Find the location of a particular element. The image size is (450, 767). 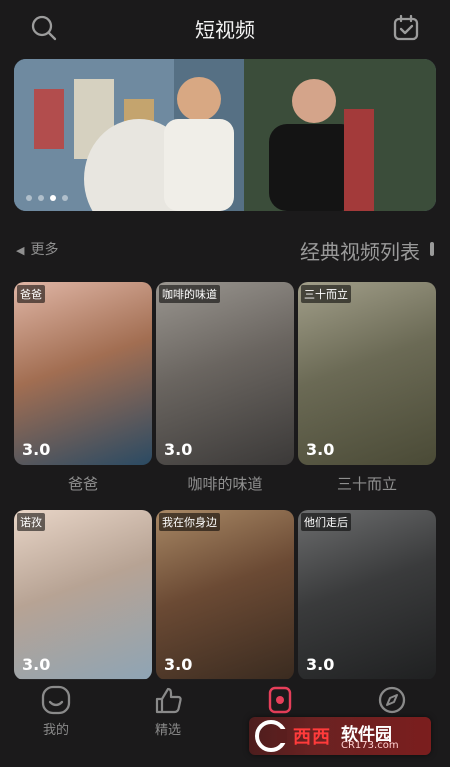

thumbs-up-icon is located at coordinates (168, 700).